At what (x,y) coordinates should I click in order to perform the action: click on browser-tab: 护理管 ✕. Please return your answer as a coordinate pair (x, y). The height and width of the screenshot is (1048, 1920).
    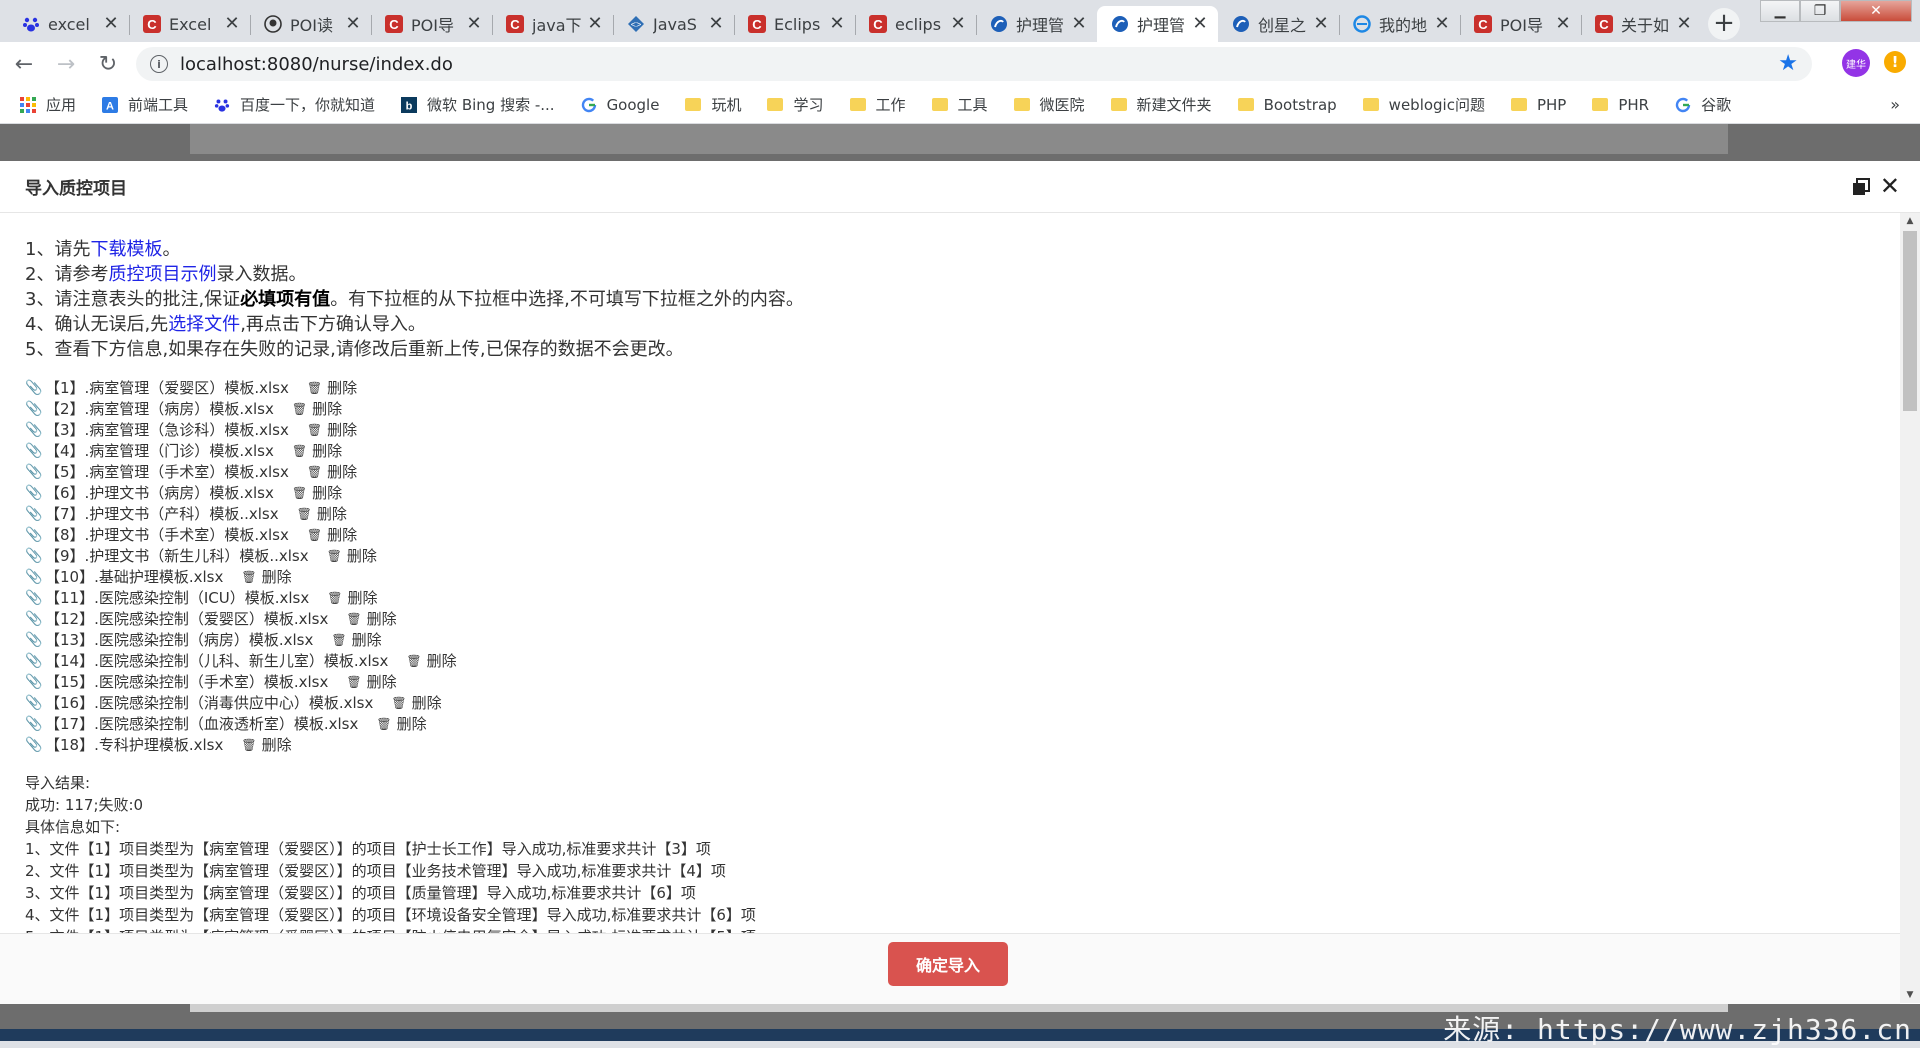
    Looking at the image, I should click on (1036, 24).